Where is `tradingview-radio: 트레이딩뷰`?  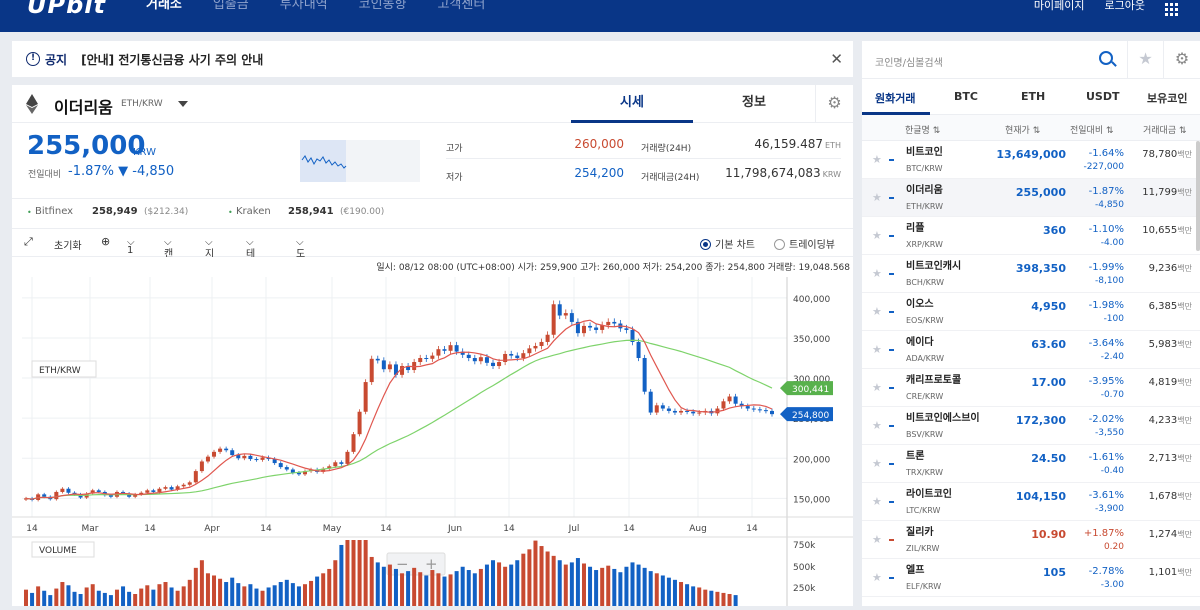 tradingview-radio: 트레이딩뷰 is located at coordinates (804, 243).